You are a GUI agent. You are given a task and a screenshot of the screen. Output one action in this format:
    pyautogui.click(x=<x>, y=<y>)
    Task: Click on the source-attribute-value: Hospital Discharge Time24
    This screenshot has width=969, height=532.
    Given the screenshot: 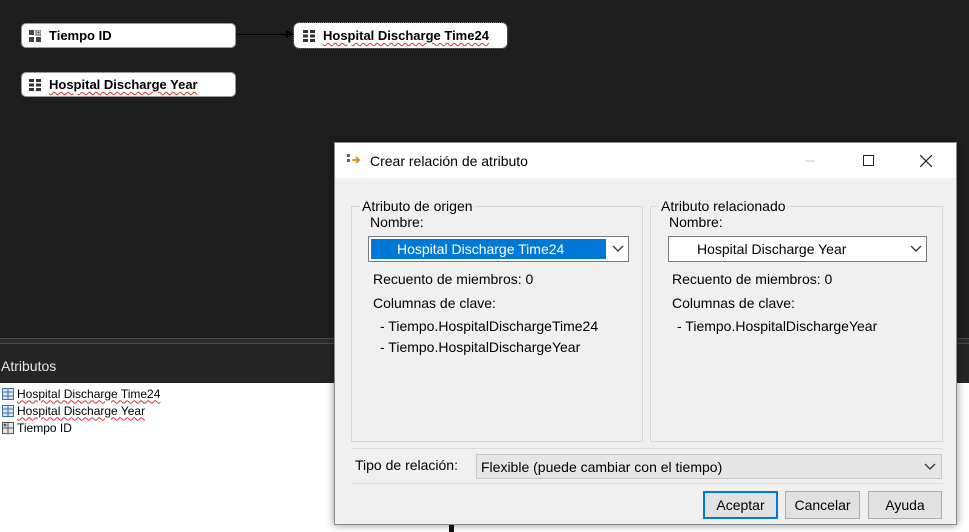 What is the action you would take?
    pyautogui.click(x=481, y=249)
    